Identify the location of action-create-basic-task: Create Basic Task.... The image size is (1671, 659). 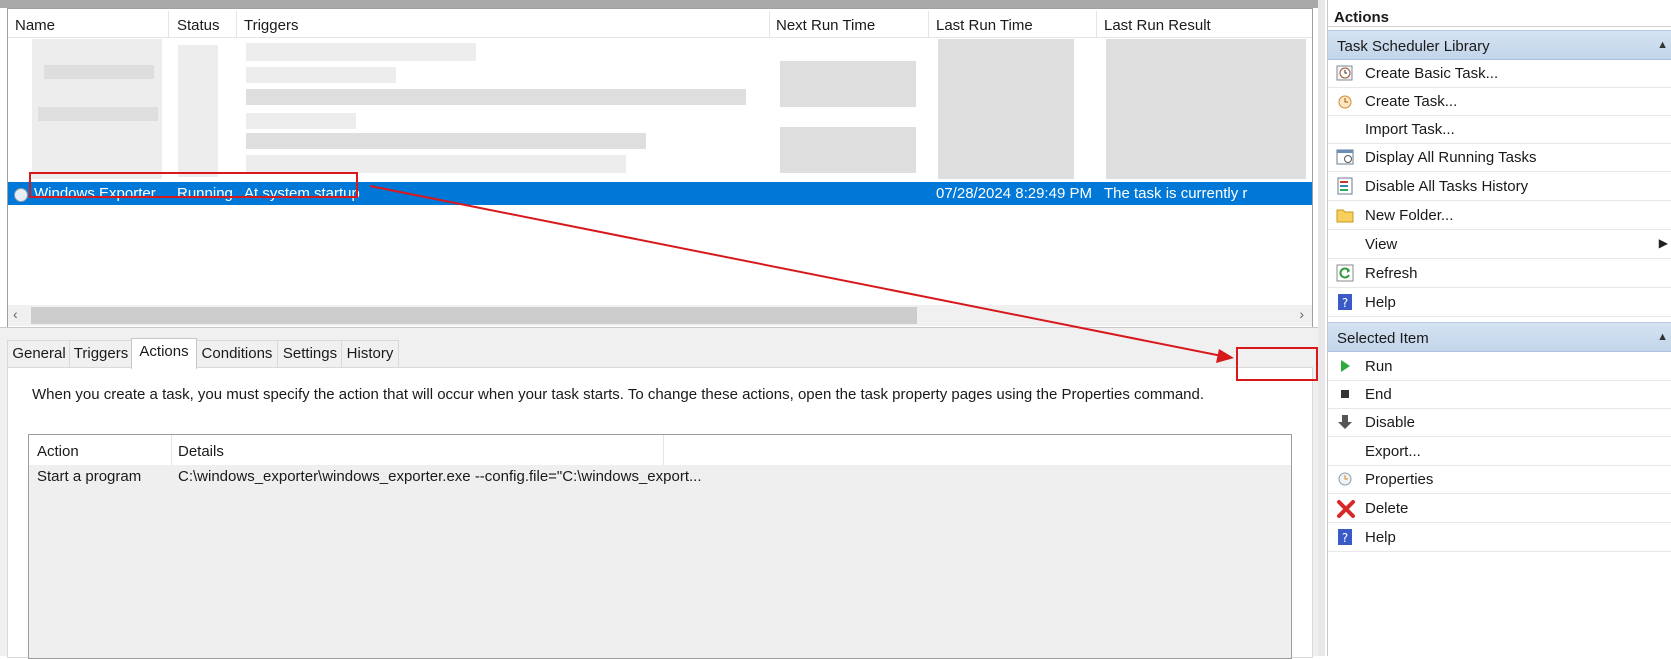
(1499, 73).